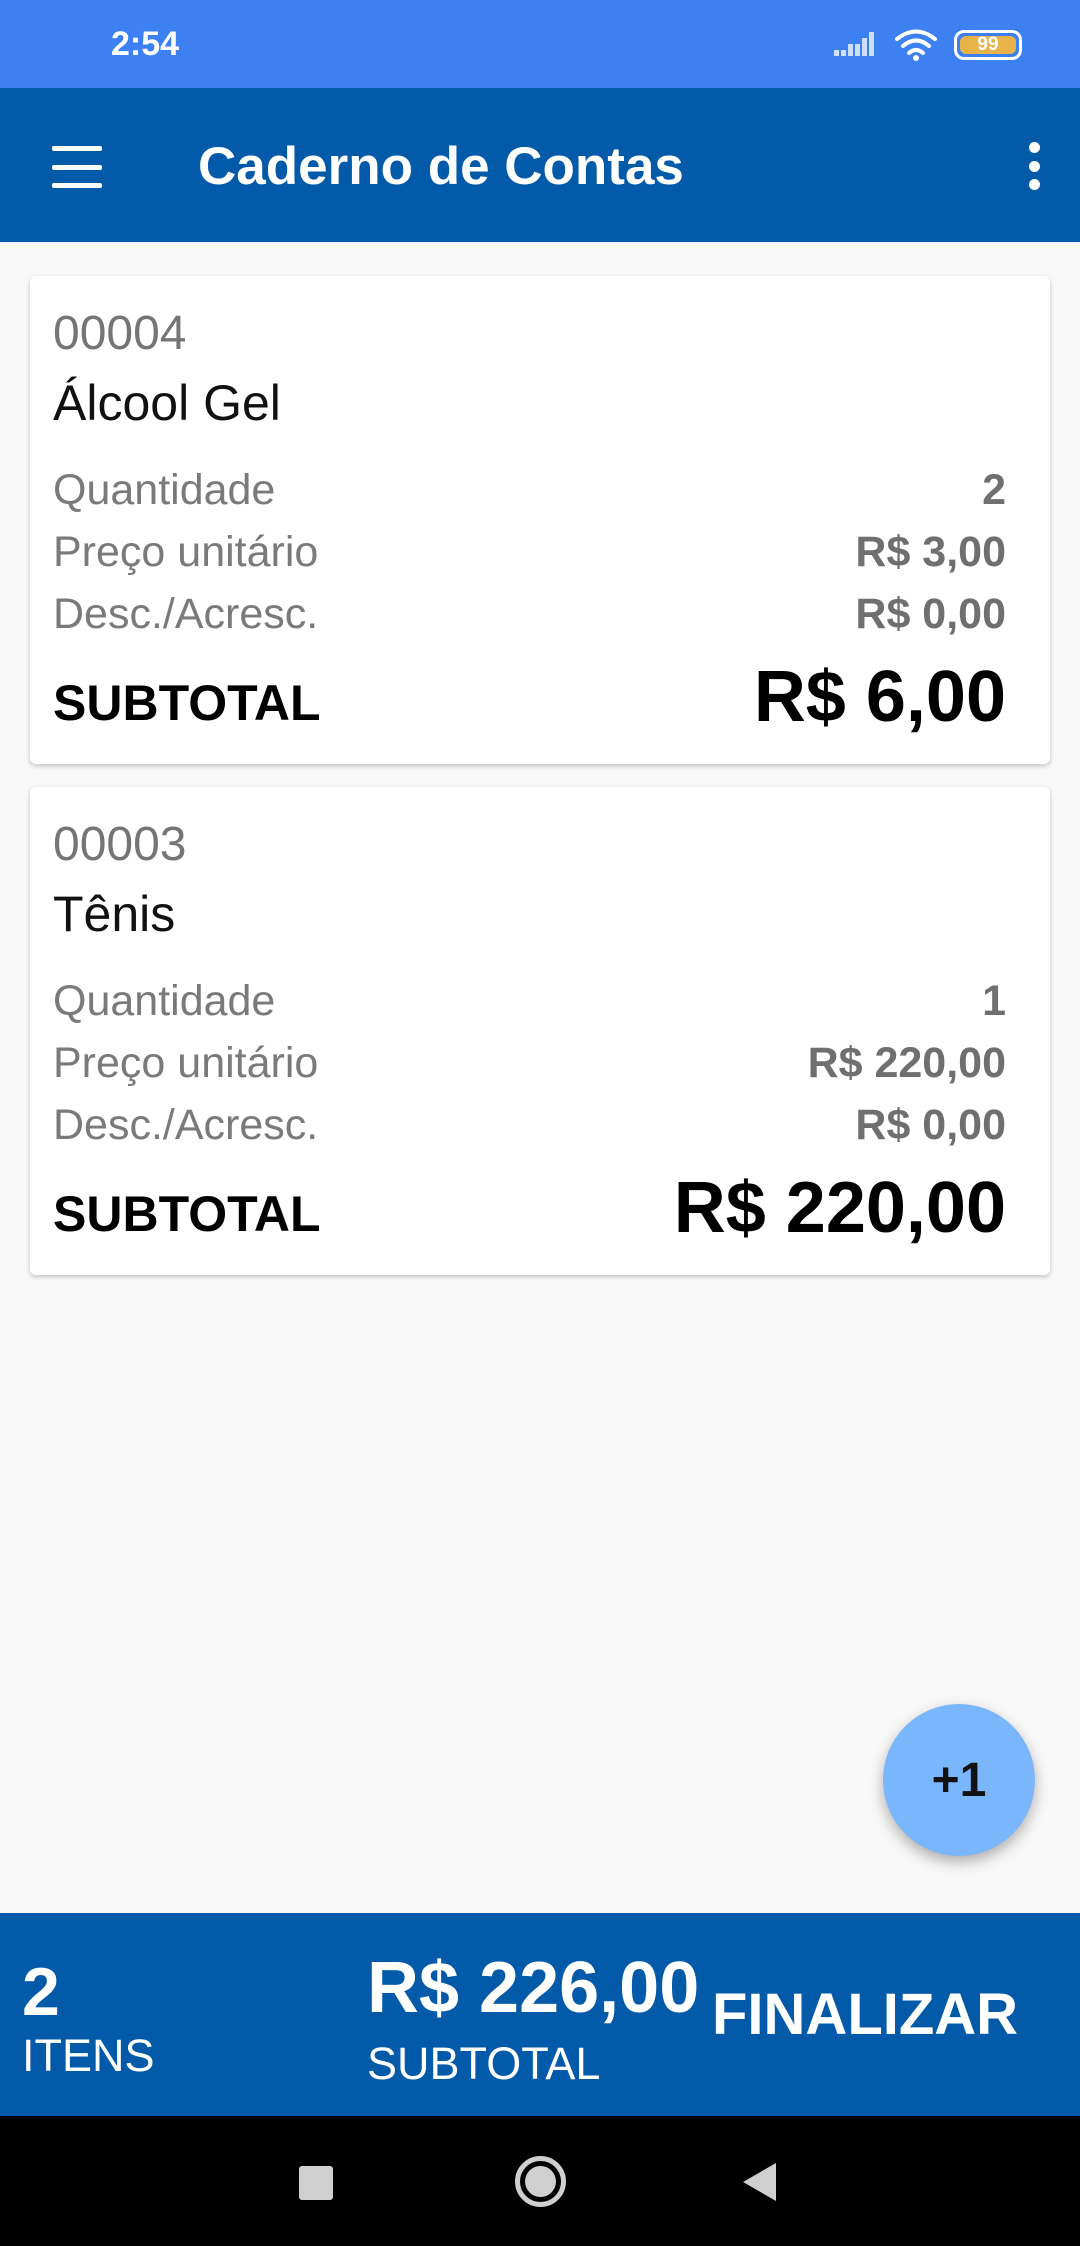  What do you see at coordinates (529, 1208) in the screenshot?
I see `subtotal-row: SUBTOTAL R$ 220,00` at bounding box center [529, 1208].